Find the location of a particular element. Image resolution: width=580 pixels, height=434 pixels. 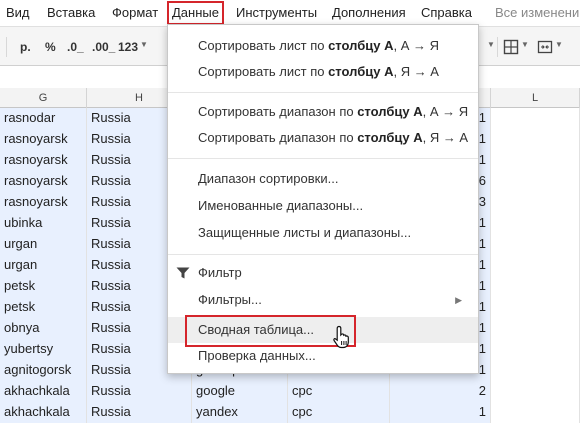

cell-city: ubinka is located at coordinates (43, 223).